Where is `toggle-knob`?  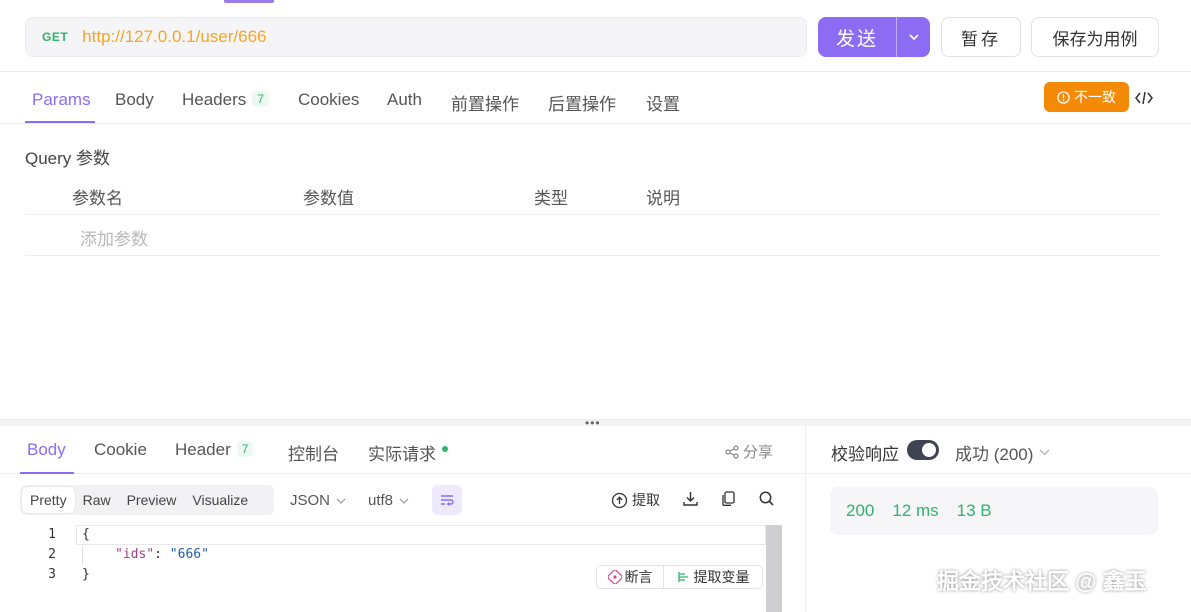
toggle-knob is located at coordinates (929, 450).